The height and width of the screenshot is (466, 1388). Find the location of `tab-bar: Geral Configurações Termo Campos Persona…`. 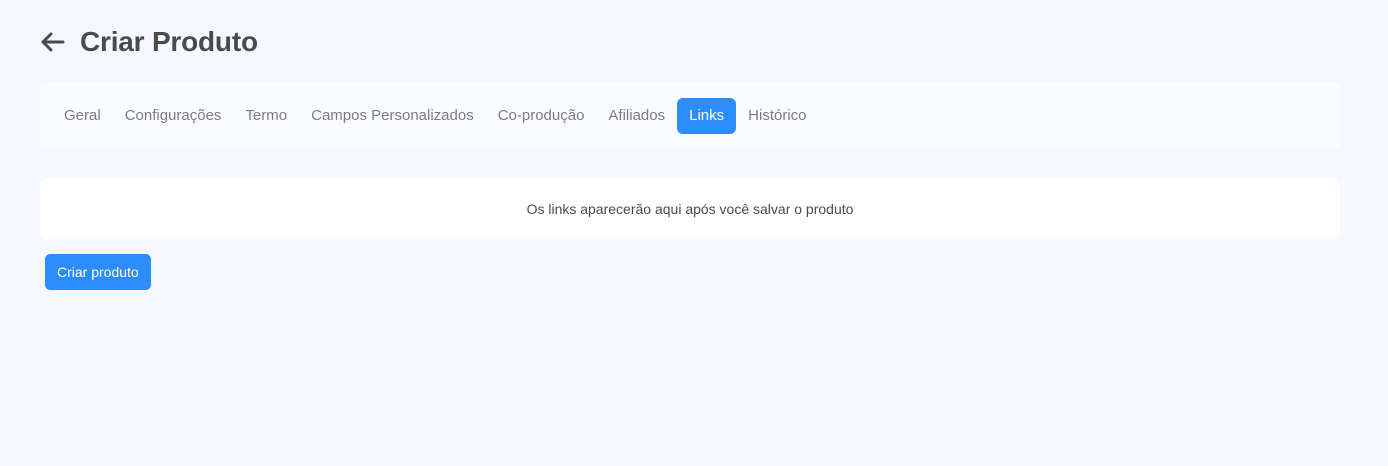

tab-bar: Geral Configurações Termo Campos Persona… is located at coordinates (690, 115).